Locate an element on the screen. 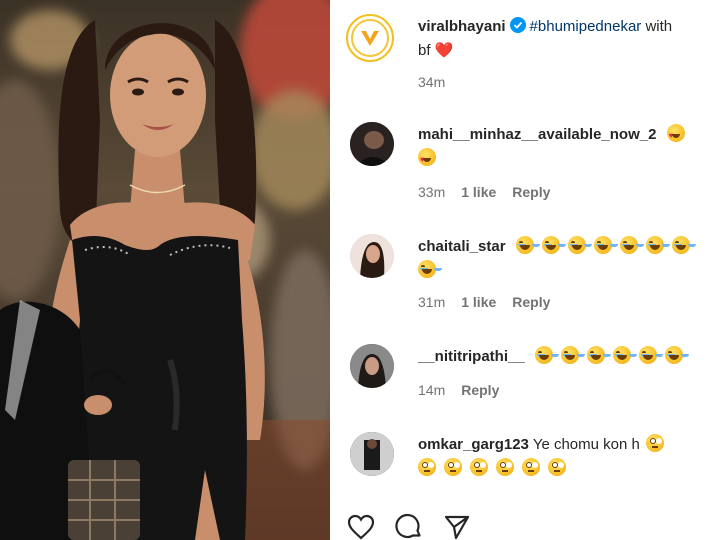 The image size is (720, 540). comment-time: 31m is located at coordinates (432, 302).